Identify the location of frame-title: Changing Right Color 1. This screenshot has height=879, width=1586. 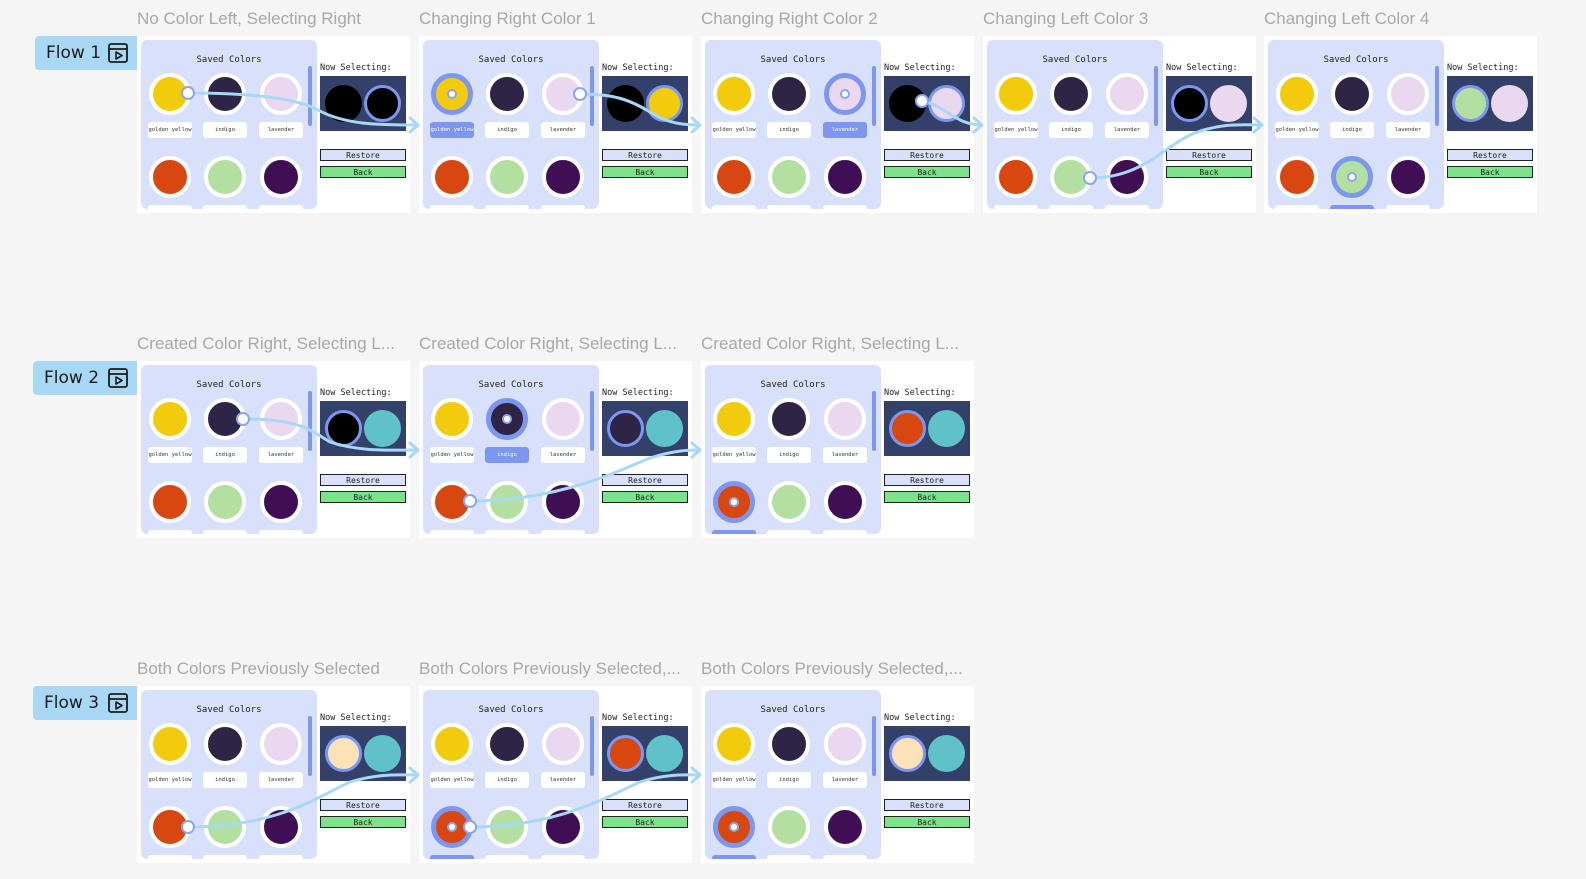
(507, 19).